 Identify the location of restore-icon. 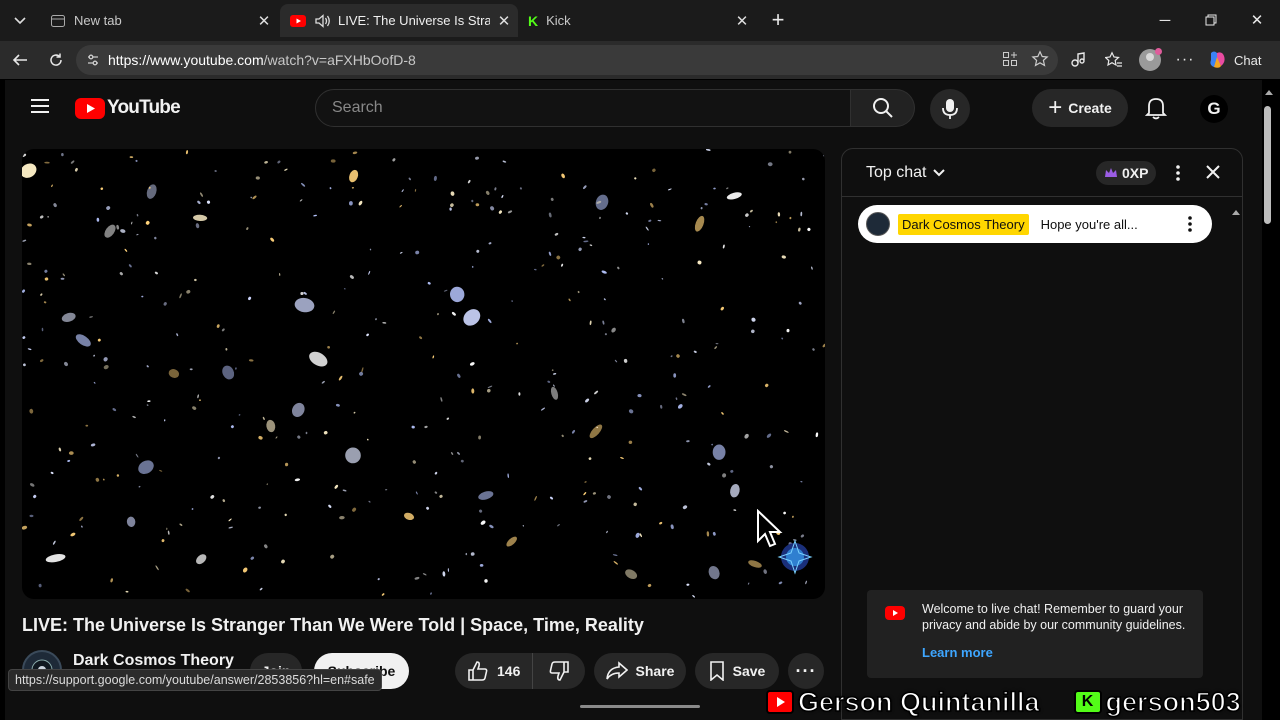
(1211, 20).